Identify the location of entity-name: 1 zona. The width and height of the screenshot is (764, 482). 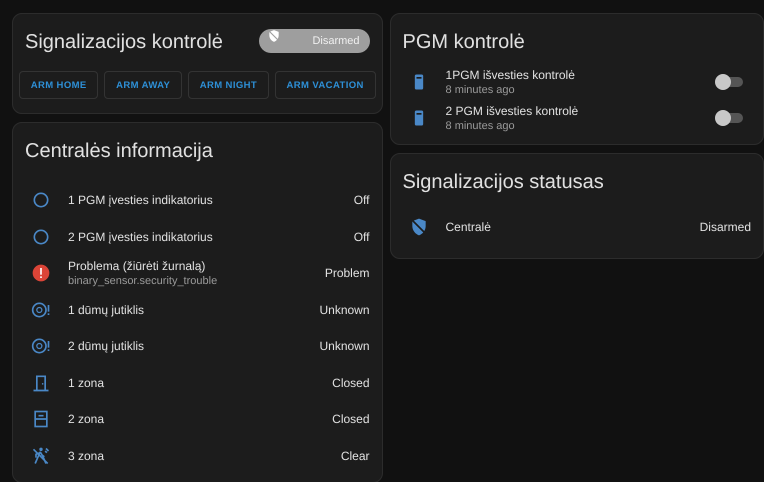
(200, 383).